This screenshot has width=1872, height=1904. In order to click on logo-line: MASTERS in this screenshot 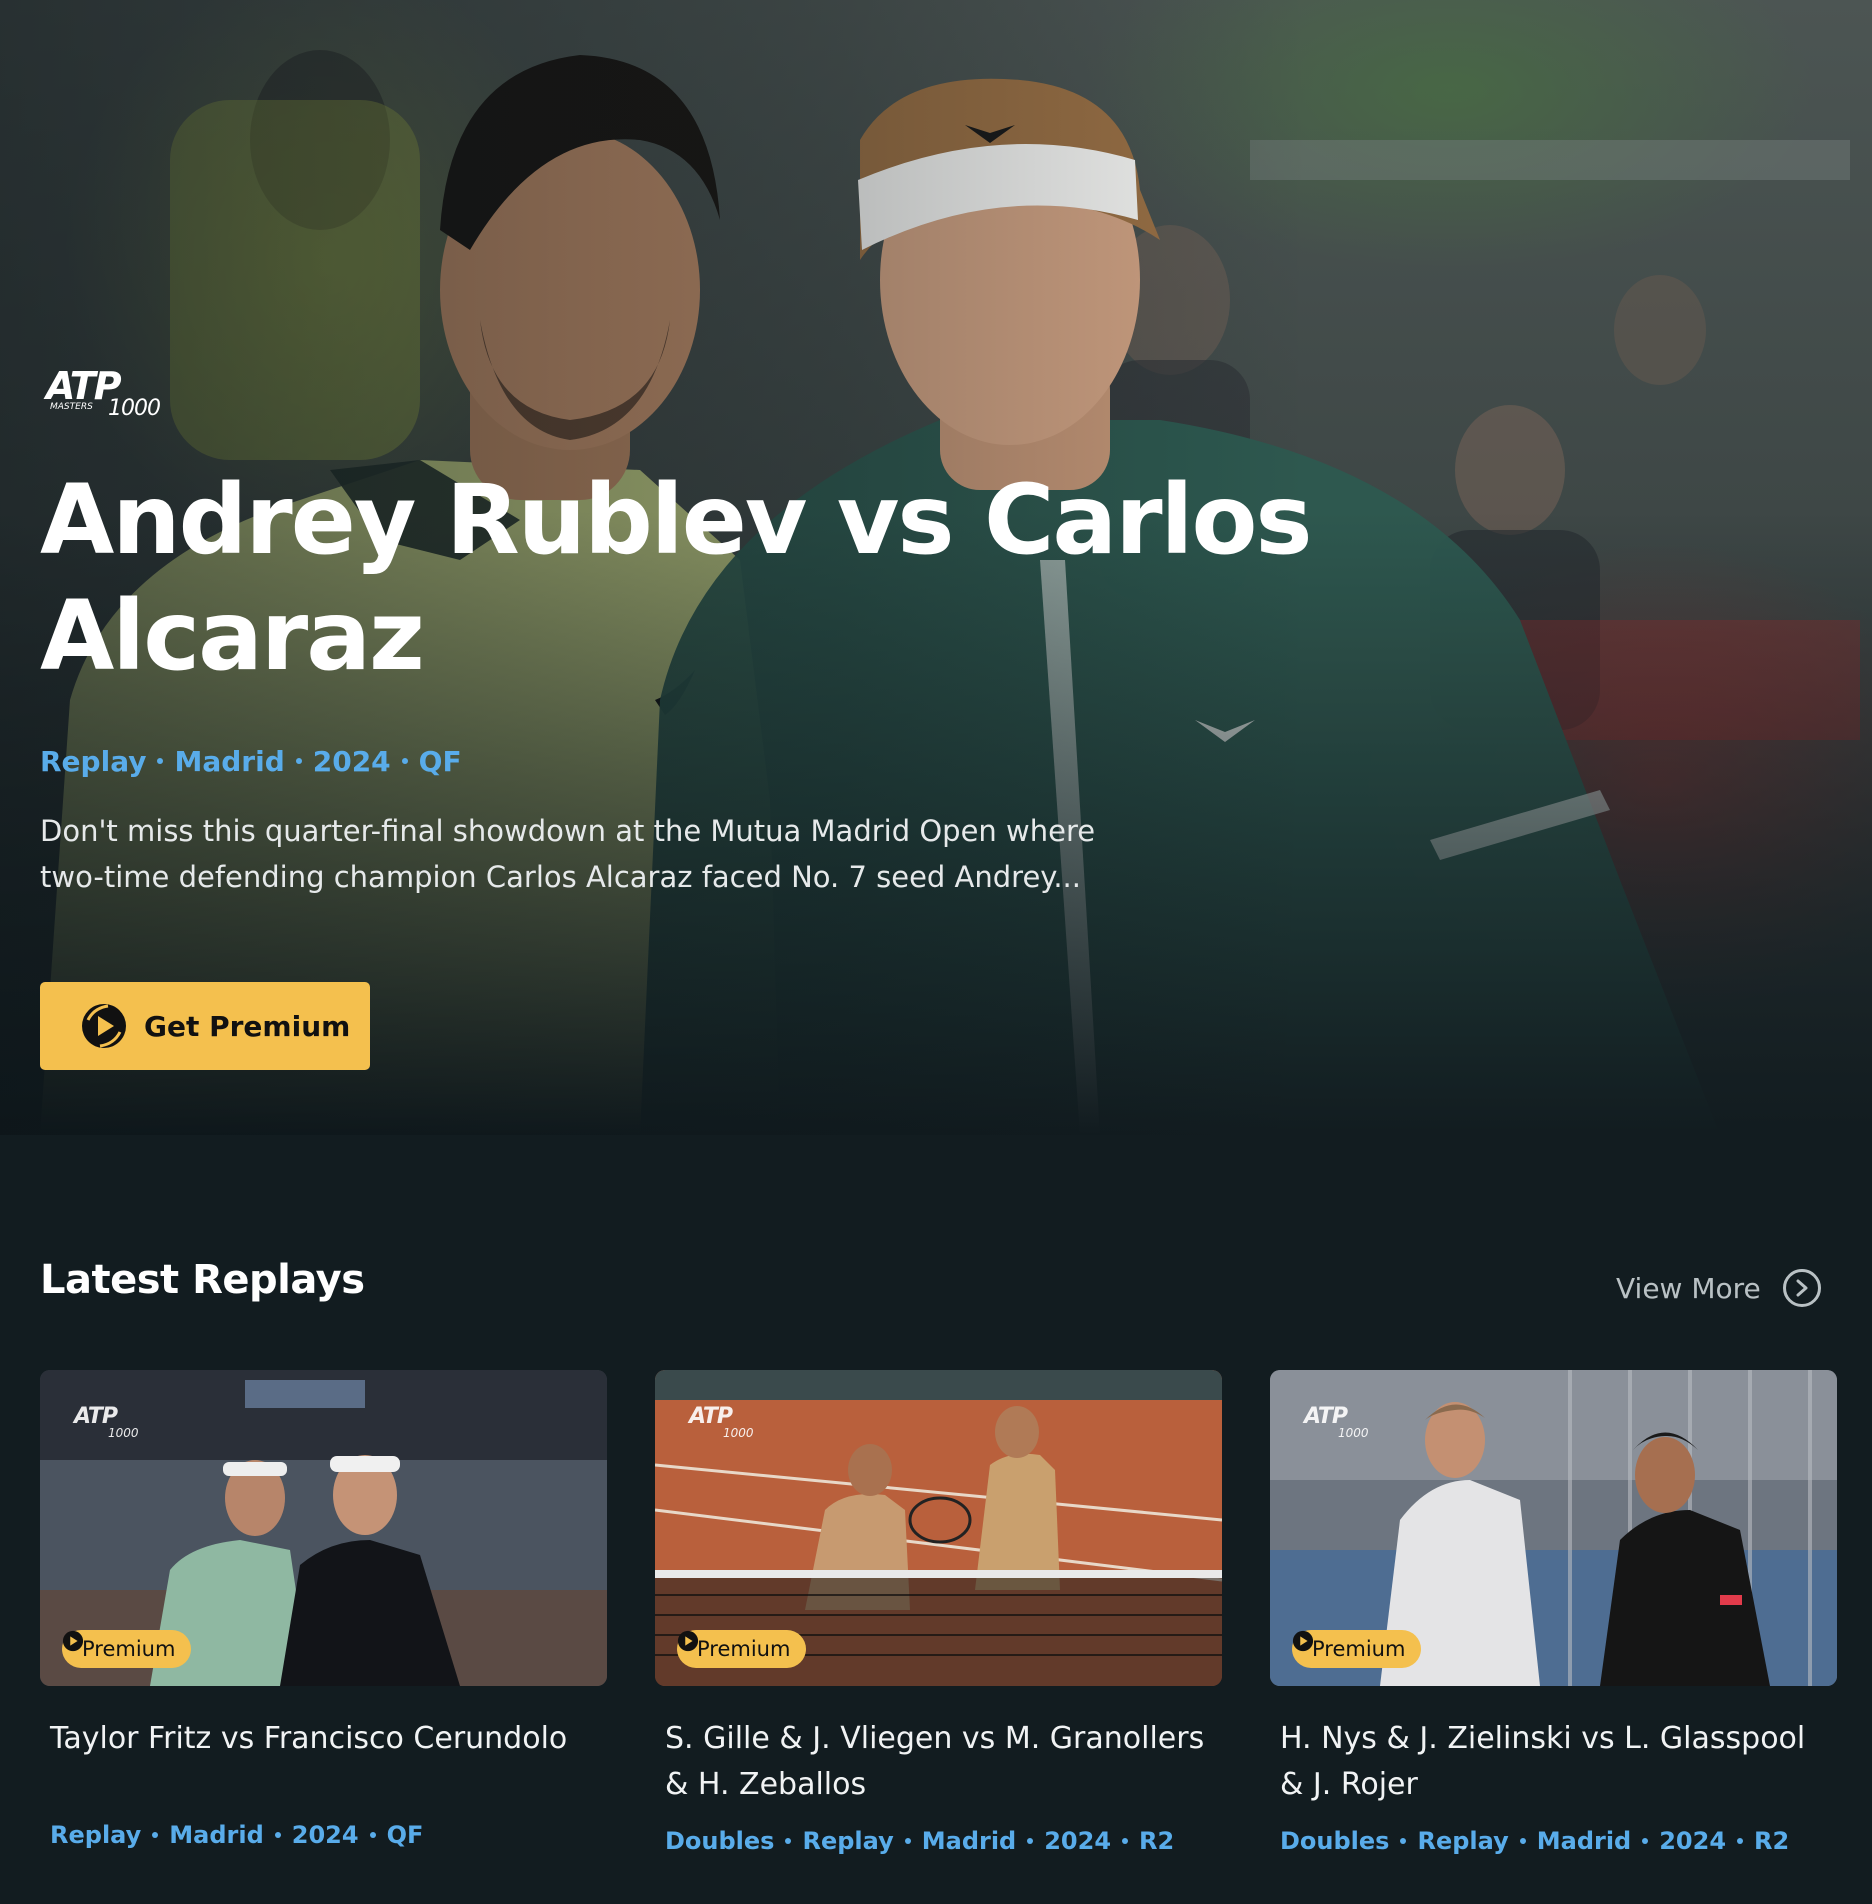, I will do `click(71, 407)`.